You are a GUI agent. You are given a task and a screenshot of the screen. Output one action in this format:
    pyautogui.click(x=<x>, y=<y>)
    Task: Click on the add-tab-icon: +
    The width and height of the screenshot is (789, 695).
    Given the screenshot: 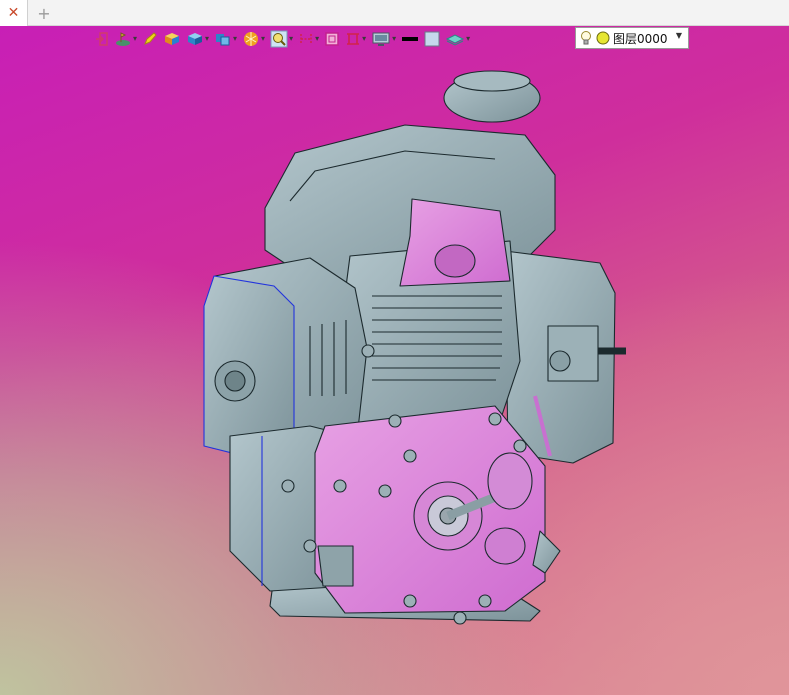 What is the action you would take?
    pyautogui.click(x=44, y=13)
    